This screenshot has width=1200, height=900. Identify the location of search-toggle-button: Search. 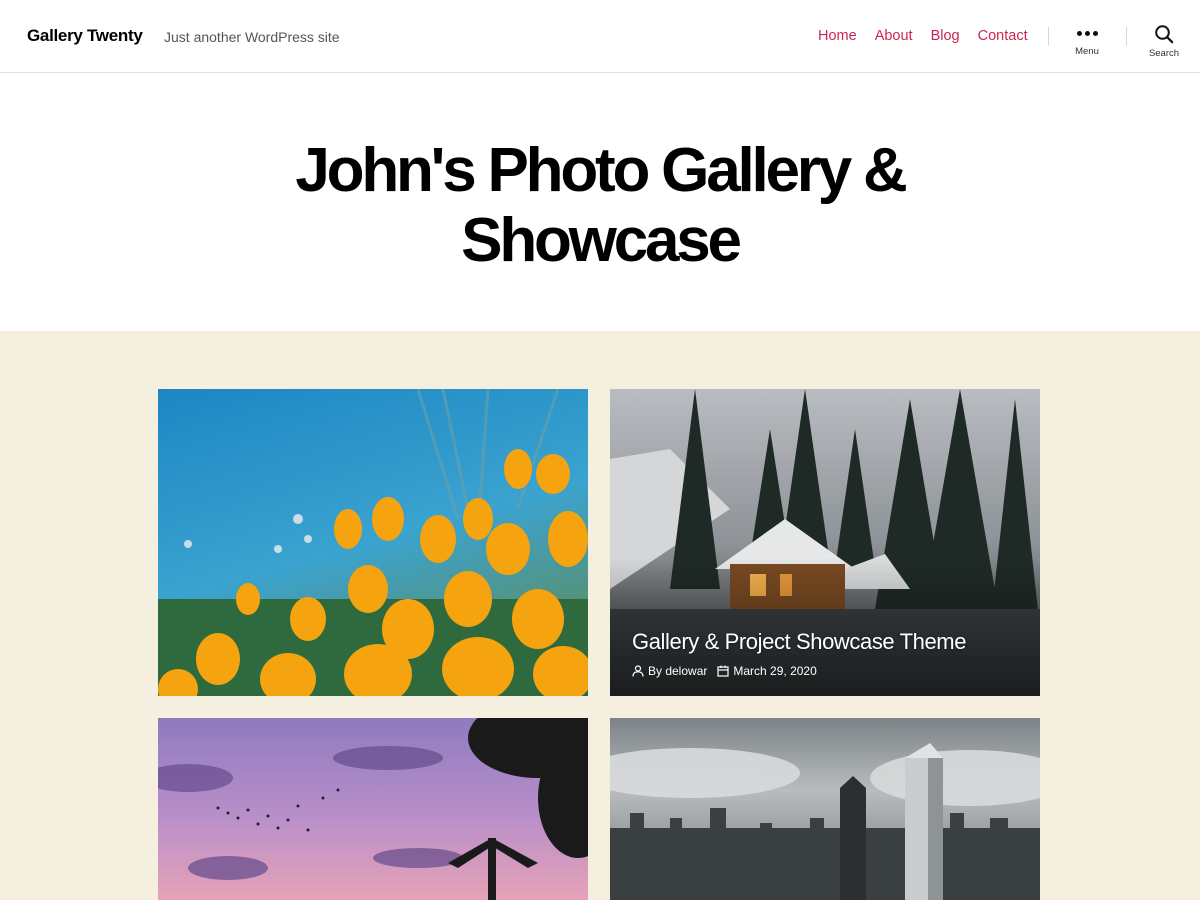
(1164, 41).